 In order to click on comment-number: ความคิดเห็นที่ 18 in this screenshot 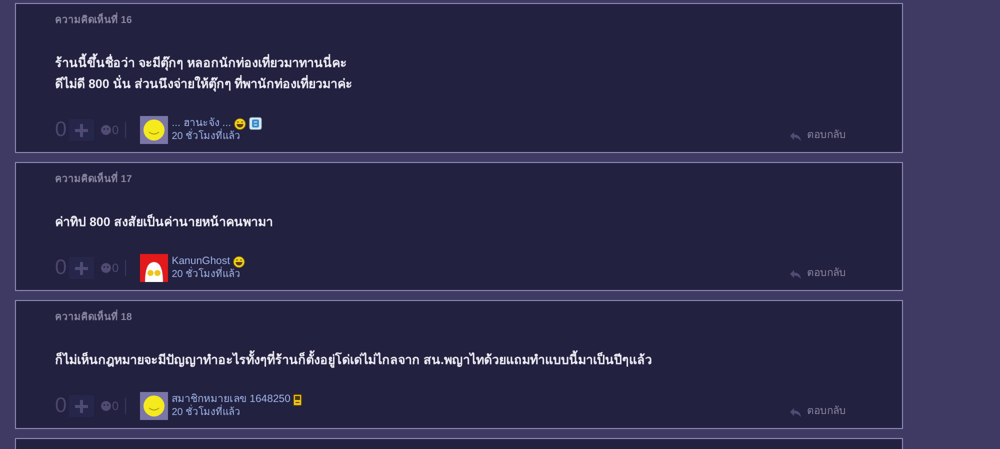, I will do `click(450, 318)`.